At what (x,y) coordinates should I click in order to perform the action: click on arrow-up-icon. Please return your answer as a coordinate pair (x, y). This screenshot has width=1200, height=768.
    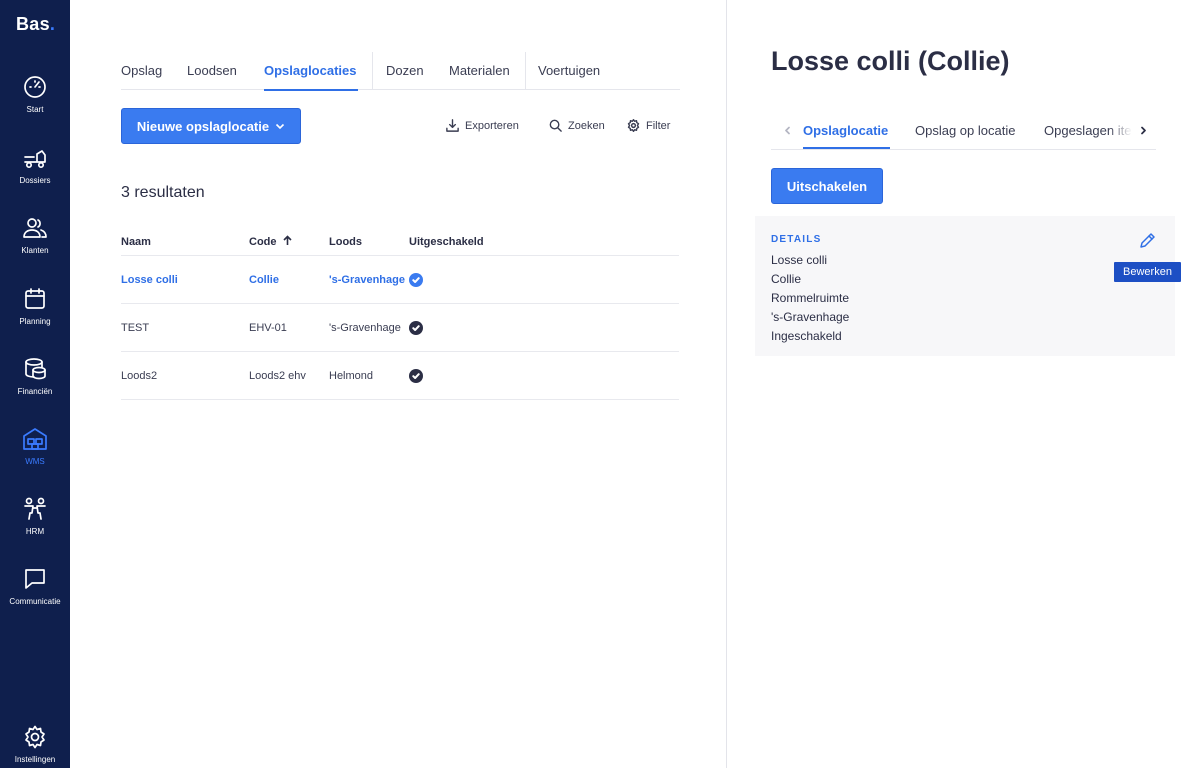
    Looking at the image, I should click on (287, 240).